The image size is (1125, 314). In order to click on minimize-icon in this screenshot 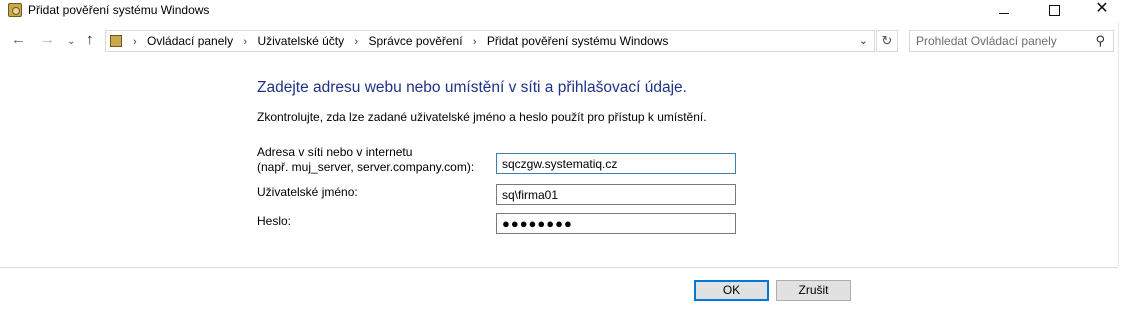, I will do `click(1004, 13)`.